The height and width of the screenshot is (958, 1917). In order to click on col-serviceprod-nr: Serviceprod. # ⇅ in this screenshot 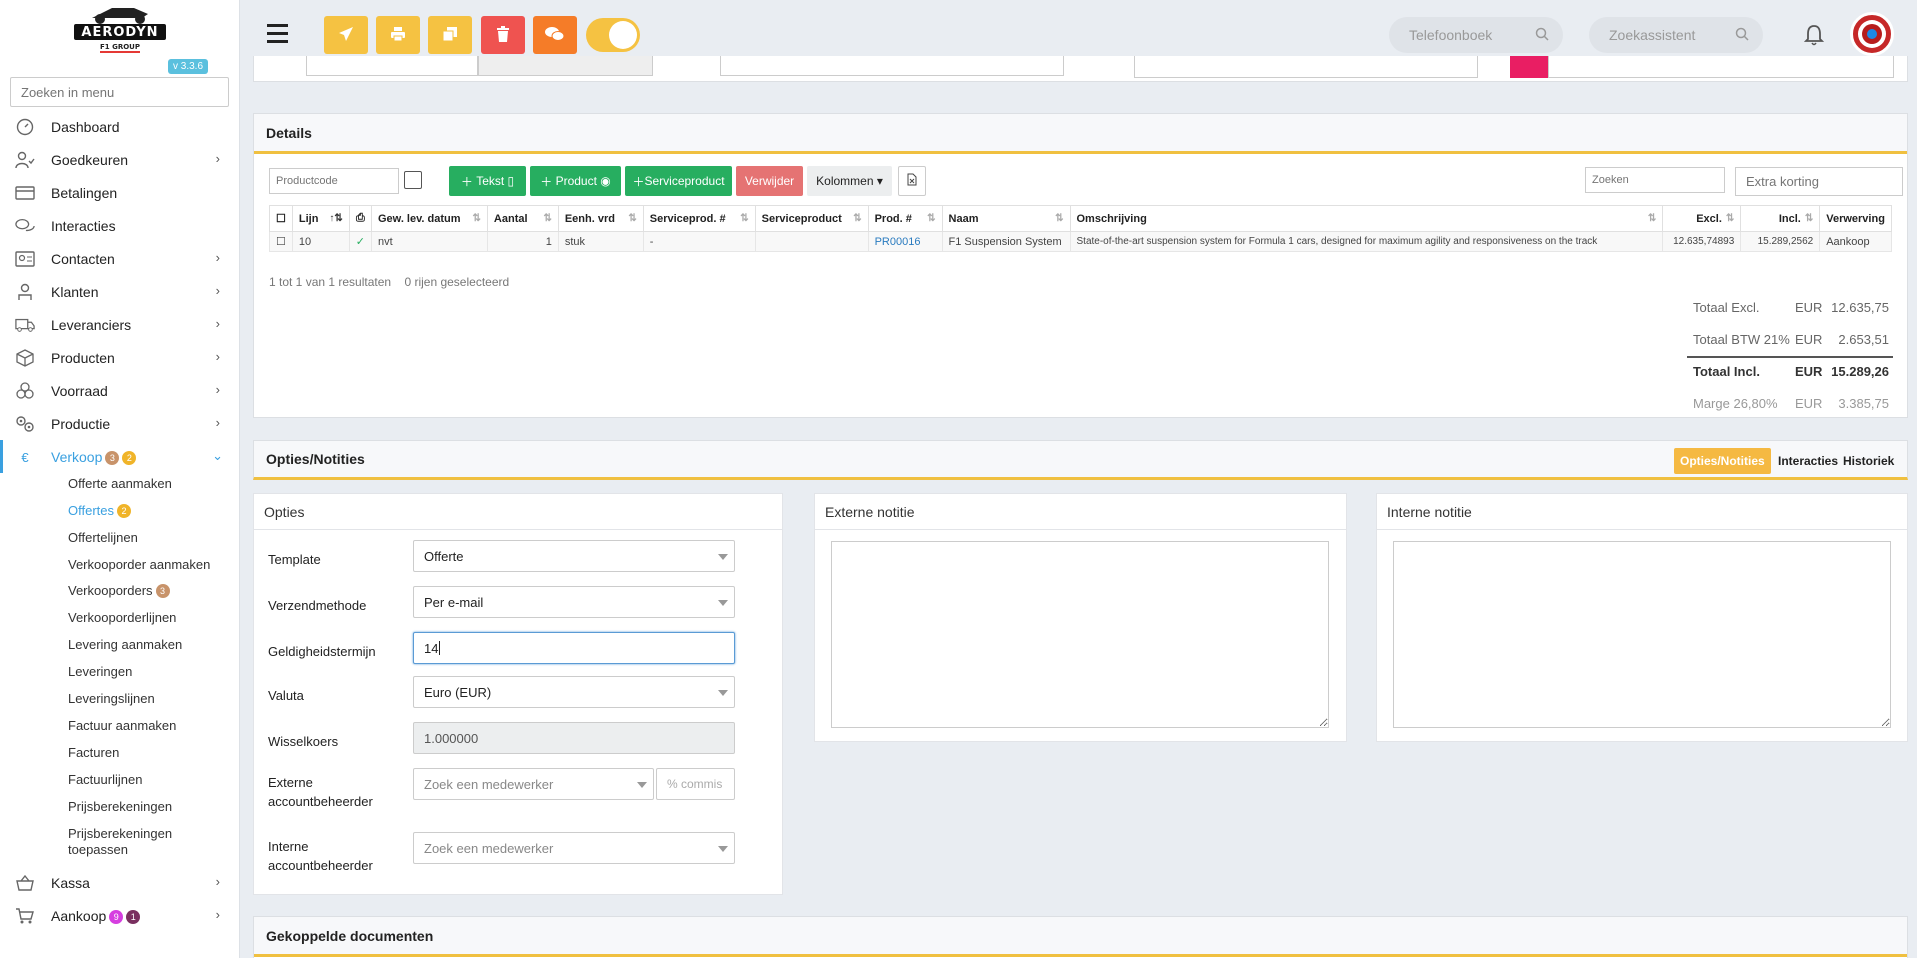, I will do `click(699, 218)`.